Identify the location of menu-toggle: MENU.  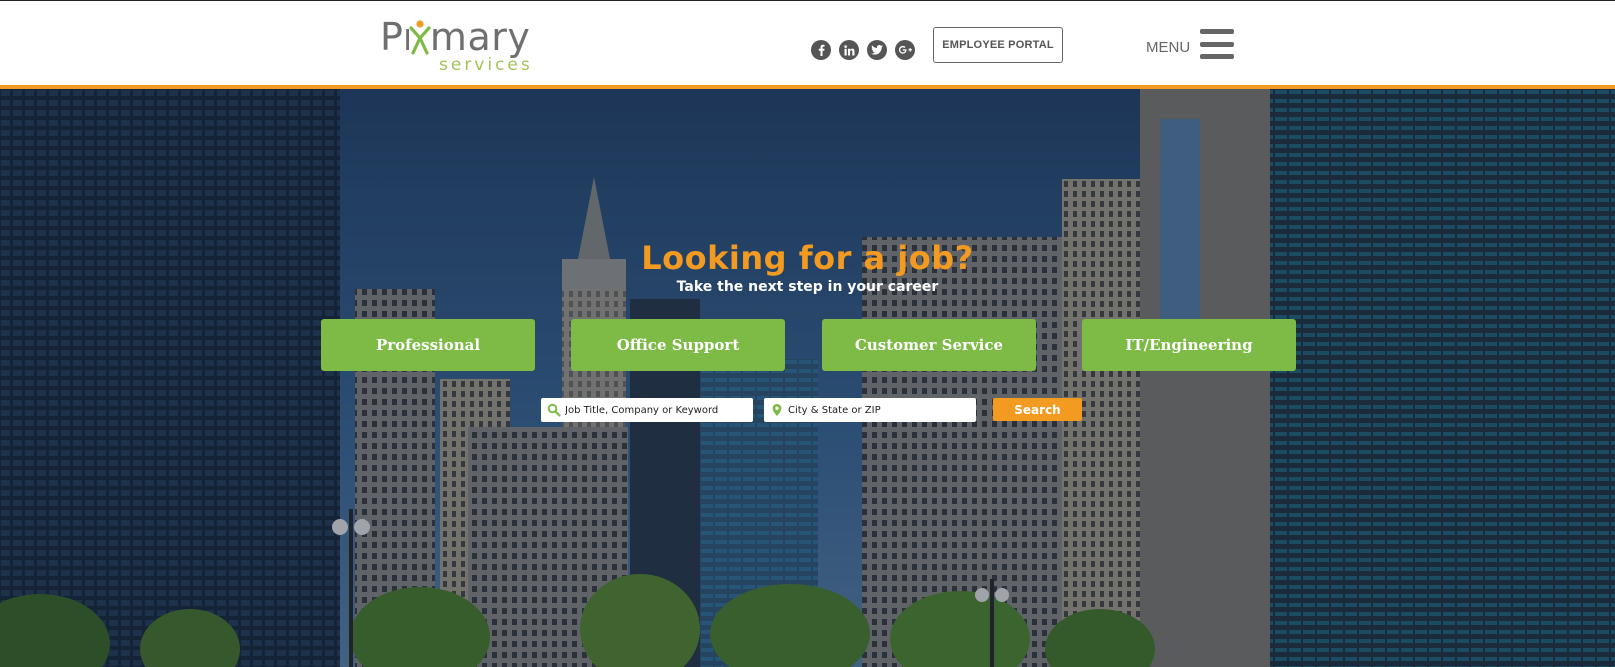
(1190, 44).